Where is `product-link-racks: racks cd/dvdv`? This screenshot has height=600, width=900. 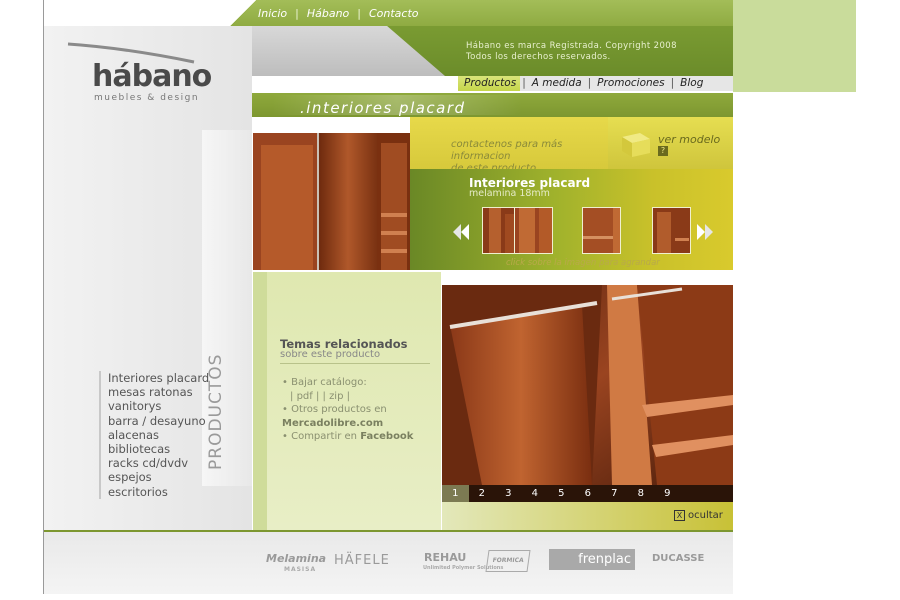 product-link-racks: racks cd/dvdv is located at coordinates (158, 463).